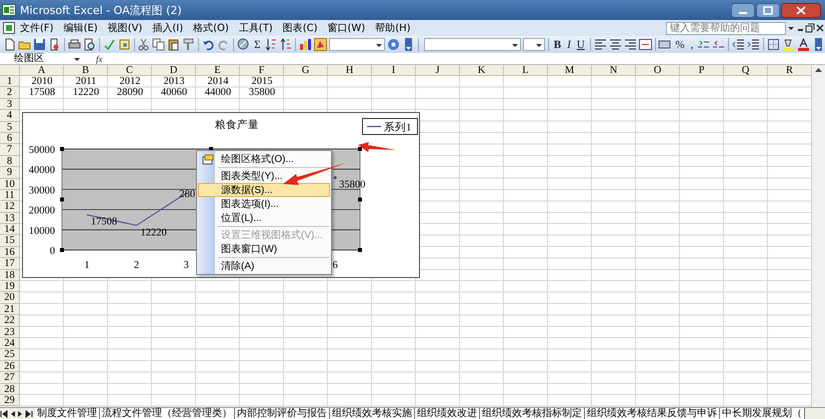  What do you see at coordinates (109, 44) in the screenshot?
I see `spelling-icon` at bounding box center [109, 44].